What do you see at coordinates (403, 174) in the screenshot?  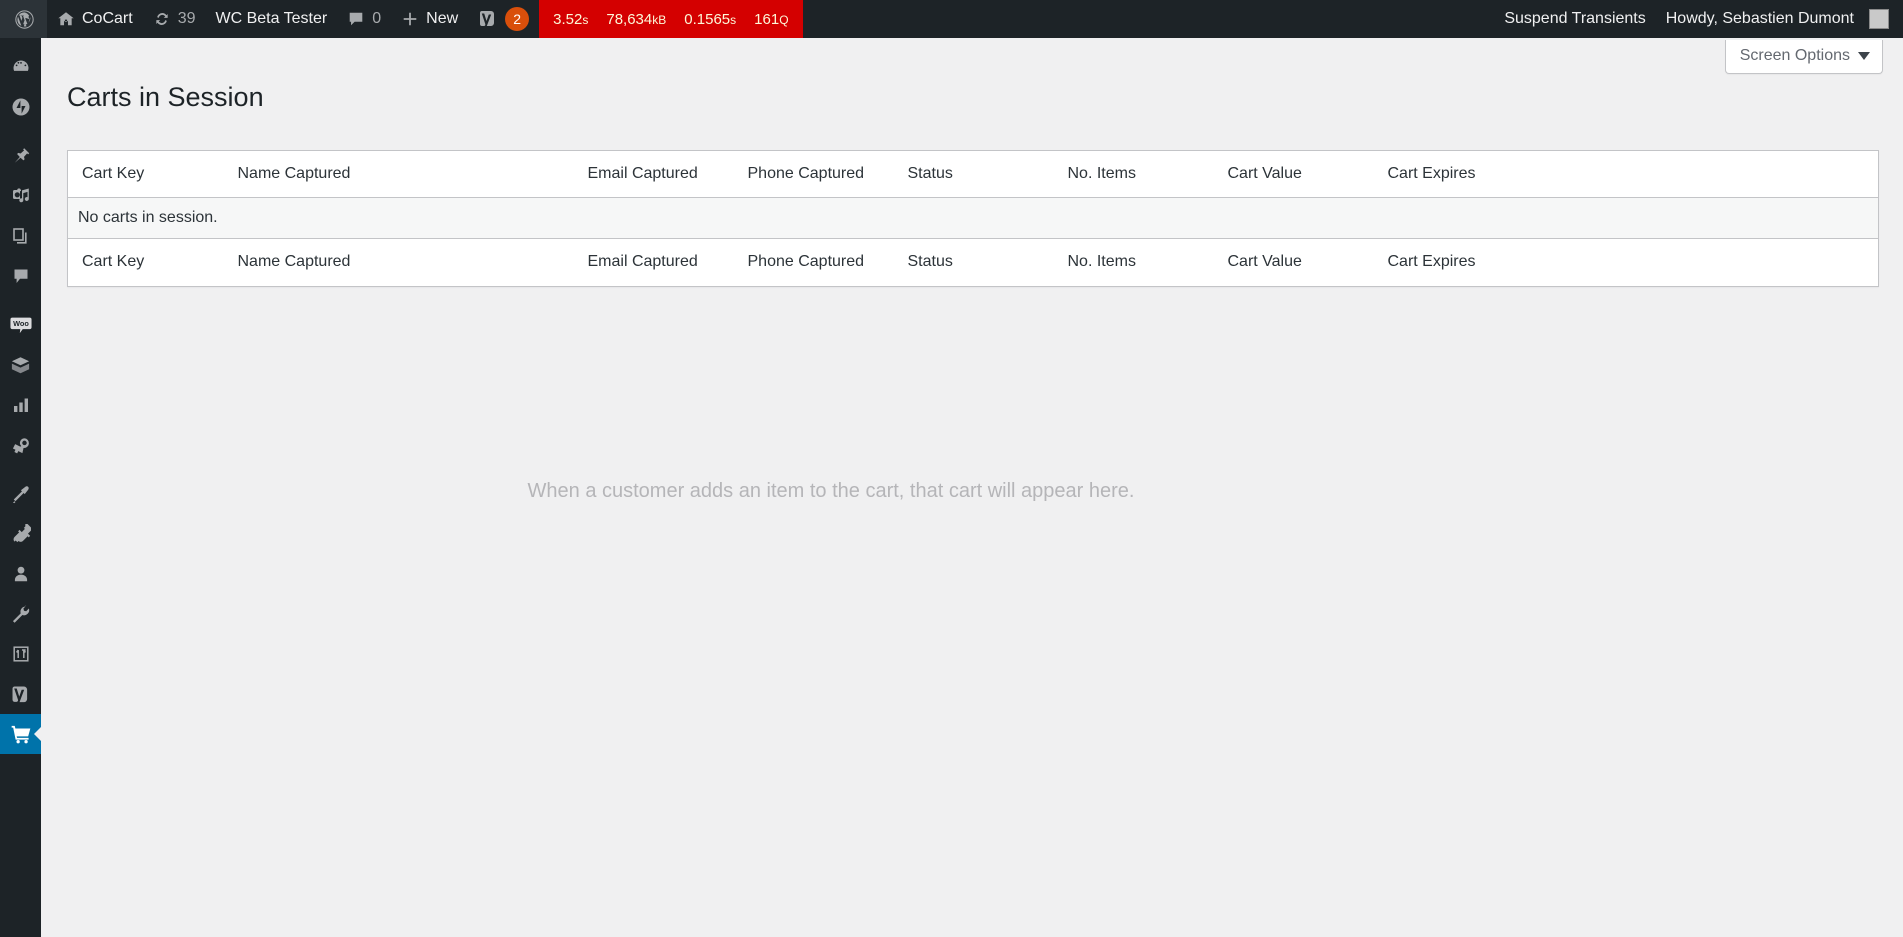 I see `column-header-name-captured: Name Captured` at bounding box center [403, 174].